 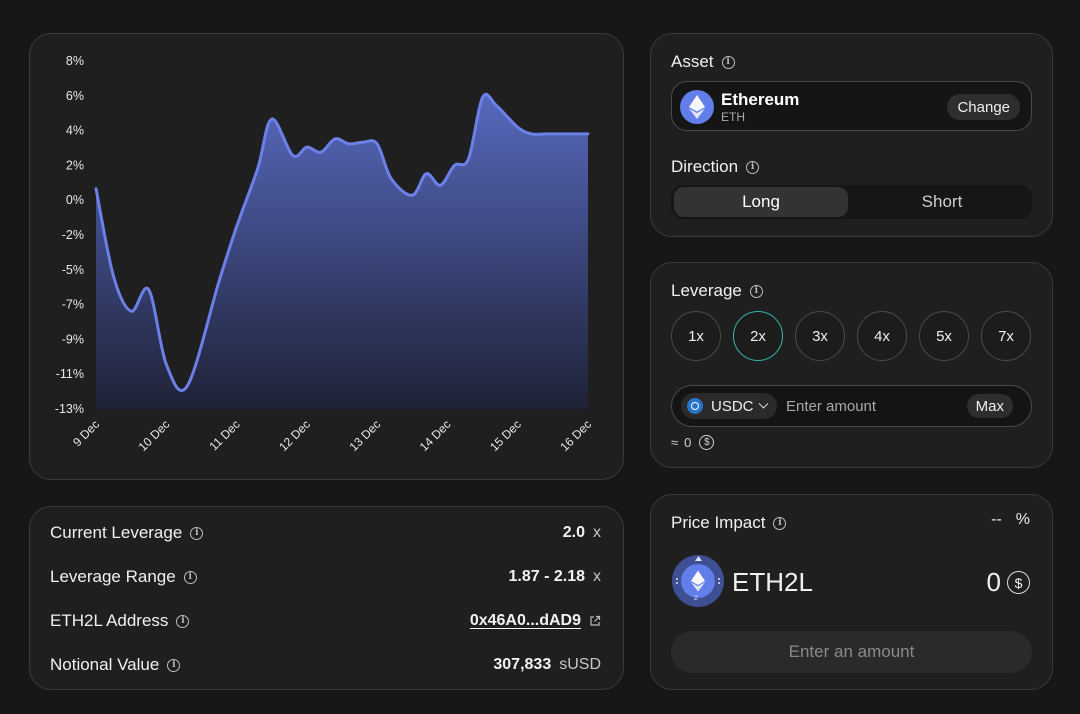 I want to click on address-link: 0x46A0...dAD9, so click(x=525, y=621).